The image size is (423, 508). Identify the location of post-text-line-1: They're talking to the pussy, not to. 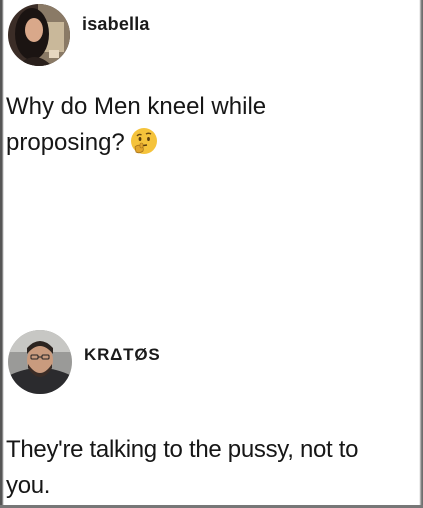
(182, 449).